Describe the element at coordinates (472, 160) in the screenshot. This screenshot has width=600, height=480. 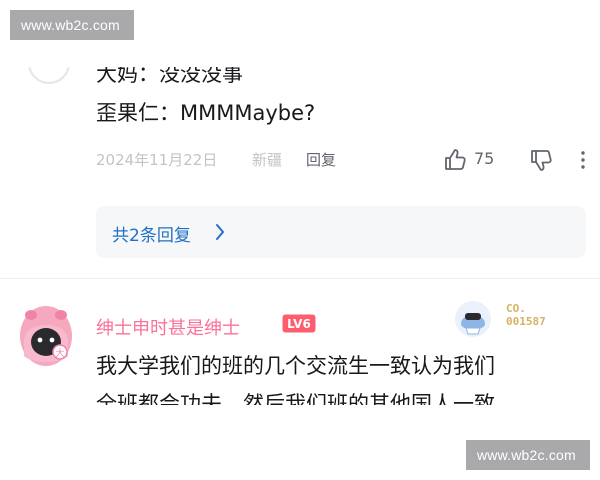
I see `like-button: 75` at that location.